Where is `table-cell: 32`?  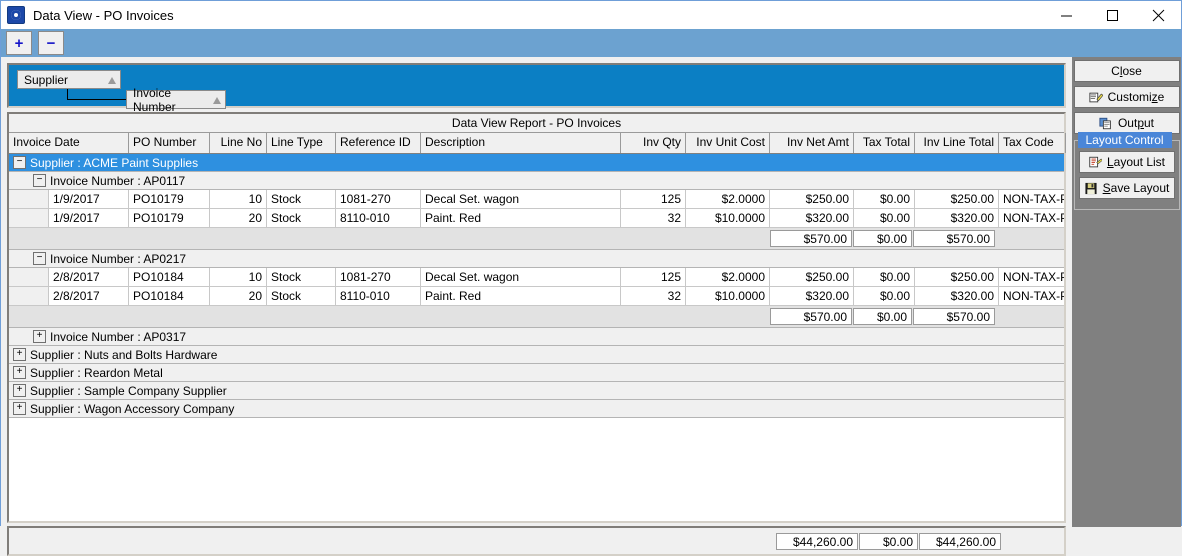 table-cell: 32 is located at coordinates (653, 296).